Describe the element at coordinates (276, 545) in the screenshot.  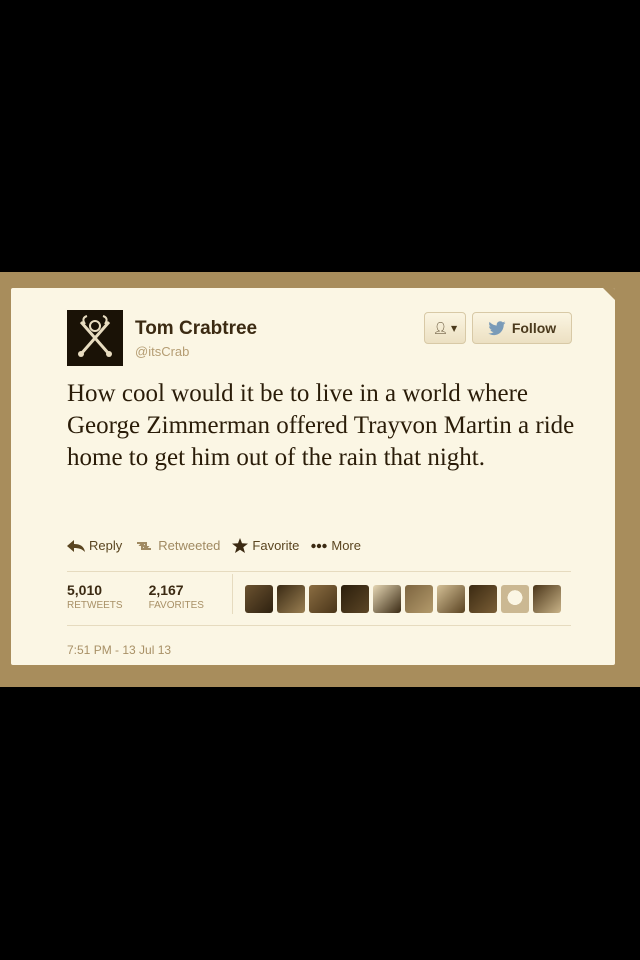
I see `favorite-label: Favorite` at that location.